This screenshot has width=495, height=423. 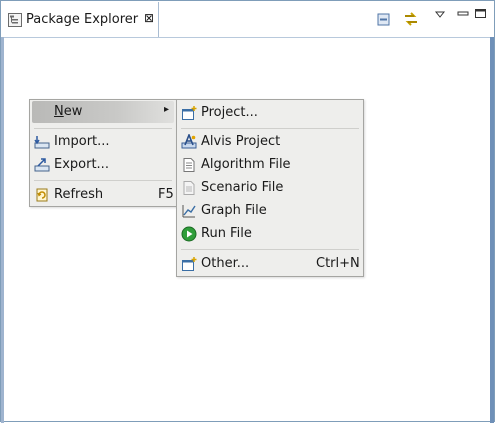 What do you see at coordinates (465, 17) in the screenshot?
I see `minimize-icon` at bounding box center [465, 17].